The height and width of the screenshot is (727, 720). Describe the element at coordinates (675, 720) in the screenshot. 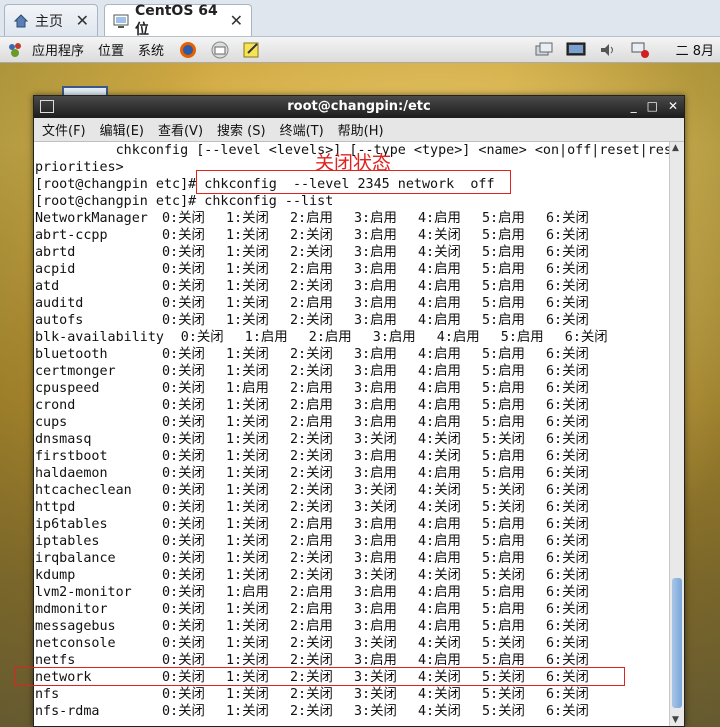

I see `scroll-down-icon: ▼` at that location.